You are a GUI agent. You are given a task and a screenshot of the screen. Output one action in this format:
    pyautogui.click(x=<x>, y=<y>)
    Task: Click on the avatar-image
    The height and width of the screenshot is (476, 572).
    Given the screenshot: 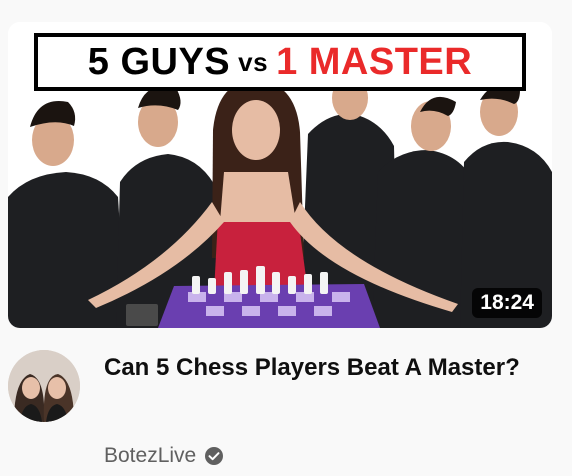 What is the action you would take?
    pyautogui.click(x=44, y=386)
    